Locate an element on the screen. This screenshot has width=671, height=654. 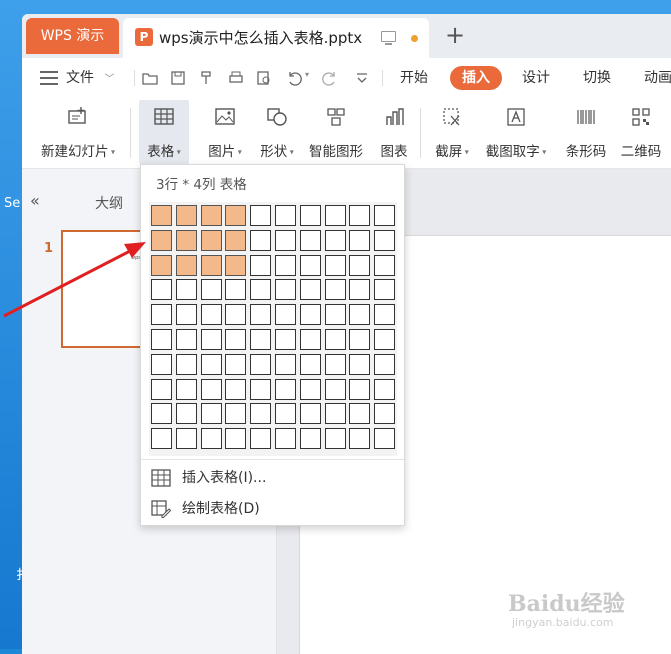
screenshot-button: 截屏 ▾ is located at coordinates (452, 132).